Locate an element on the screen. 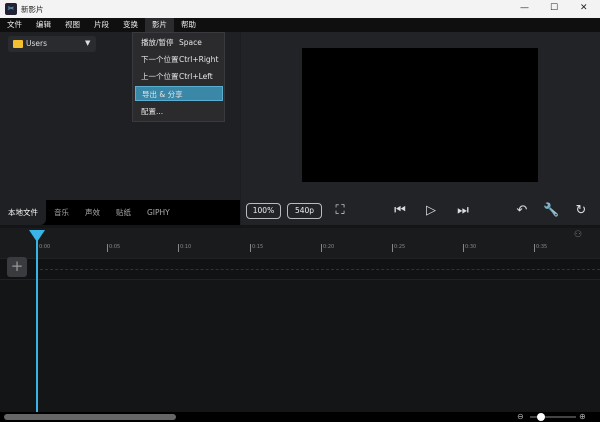 The width and height of the screenshot is (600, 422). timeline-track is located at coordinates (300, 269).